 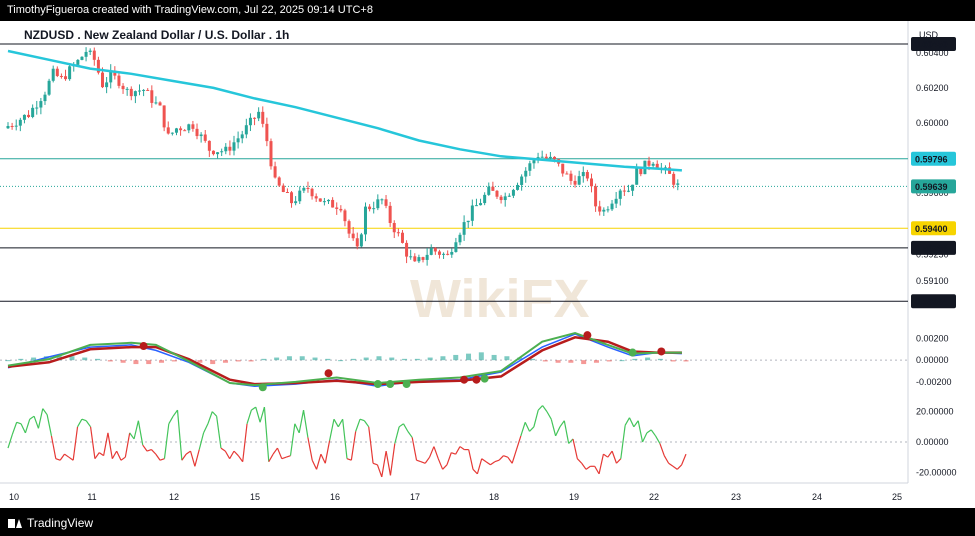 I want to click on footer-bar: TradingView, so click(x=487, y=522).